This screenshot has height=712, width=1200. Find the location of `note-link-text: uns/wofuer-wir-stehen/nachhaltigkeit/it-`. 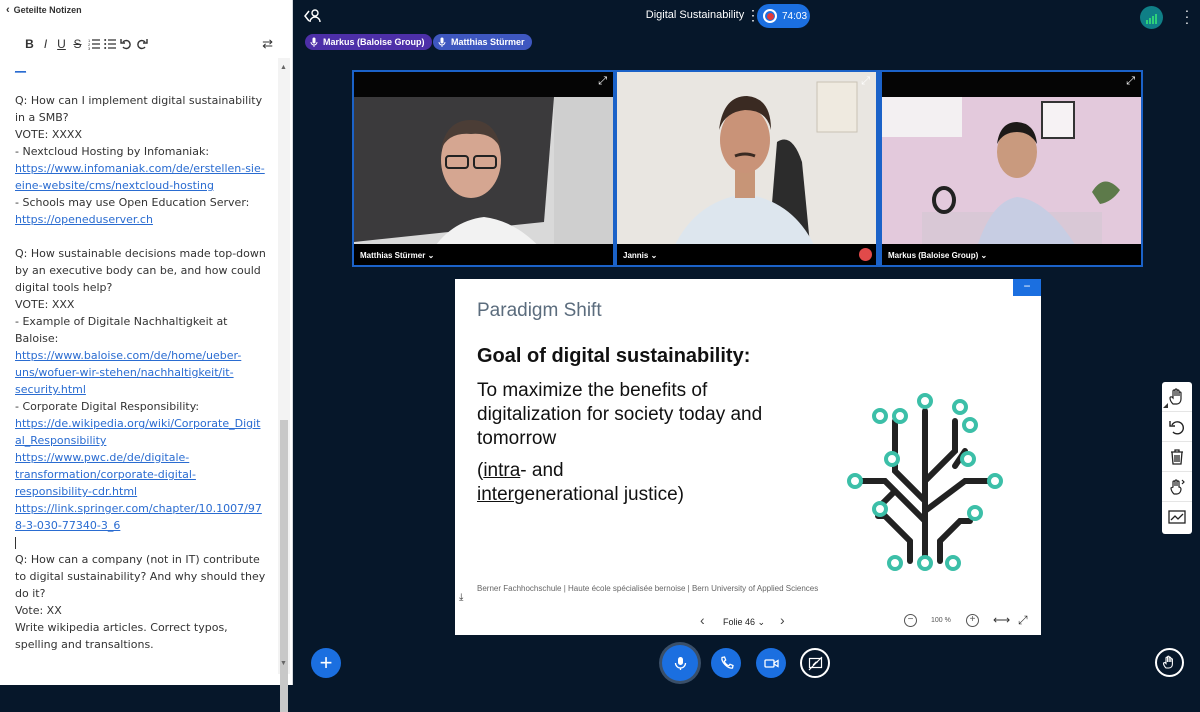

note-link-text: uns/wofuer-wir-stehen/nachhaltigkeit/it- is located at coordinates (124, 372).